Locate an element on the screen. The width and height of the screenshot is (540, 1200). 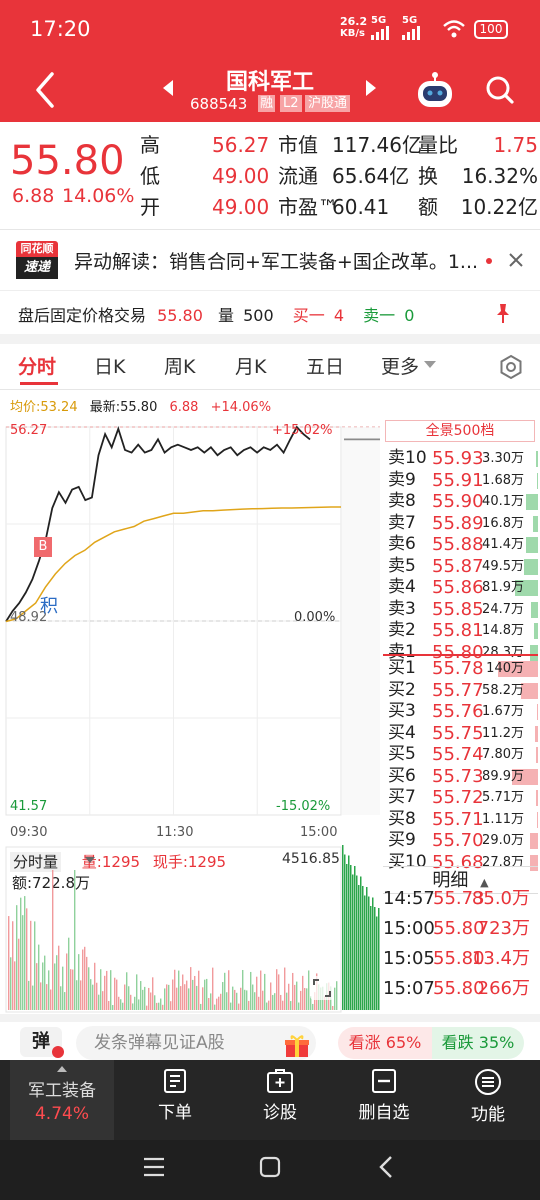
functions-button: 功能 is located at coordinates (488, 1096).